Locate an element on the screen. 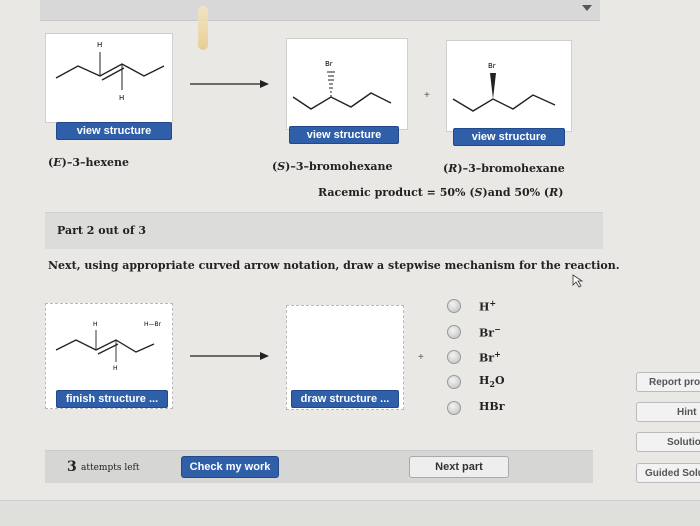 Image resolution: width=700 pixels, height=526 pixels. reagent-label: Br+ is located at coordinates (490, 357).